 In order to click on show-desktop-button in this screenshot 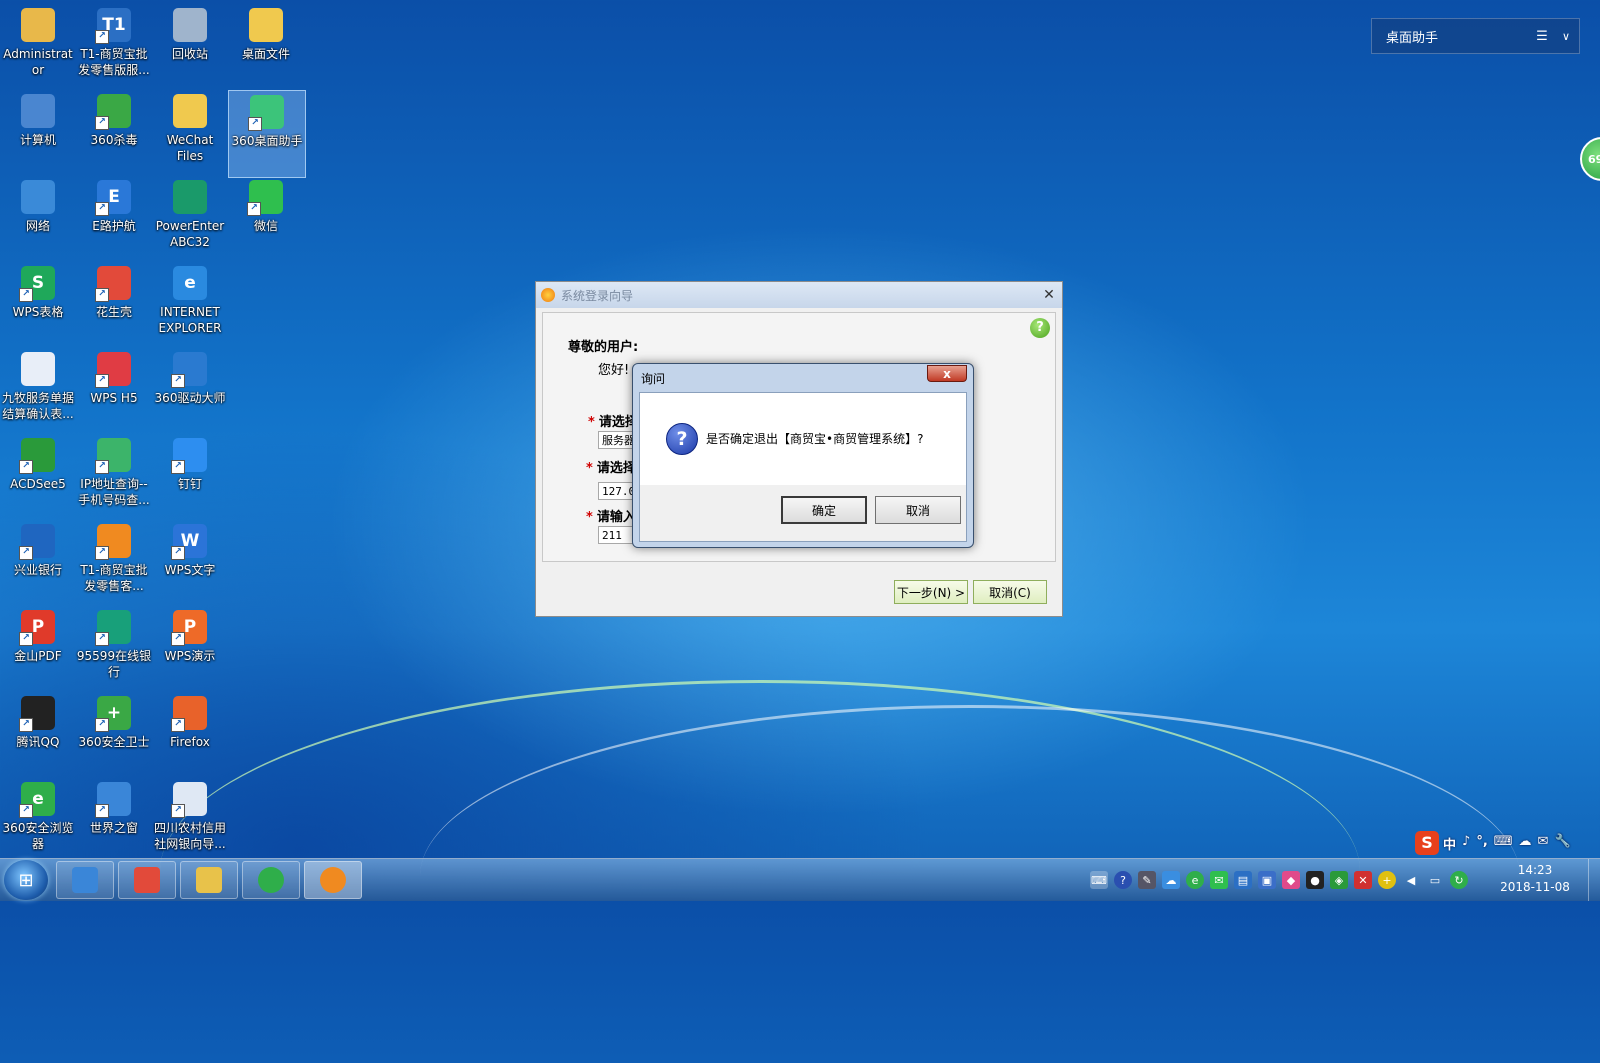, I will do `click(1594, 880)`.